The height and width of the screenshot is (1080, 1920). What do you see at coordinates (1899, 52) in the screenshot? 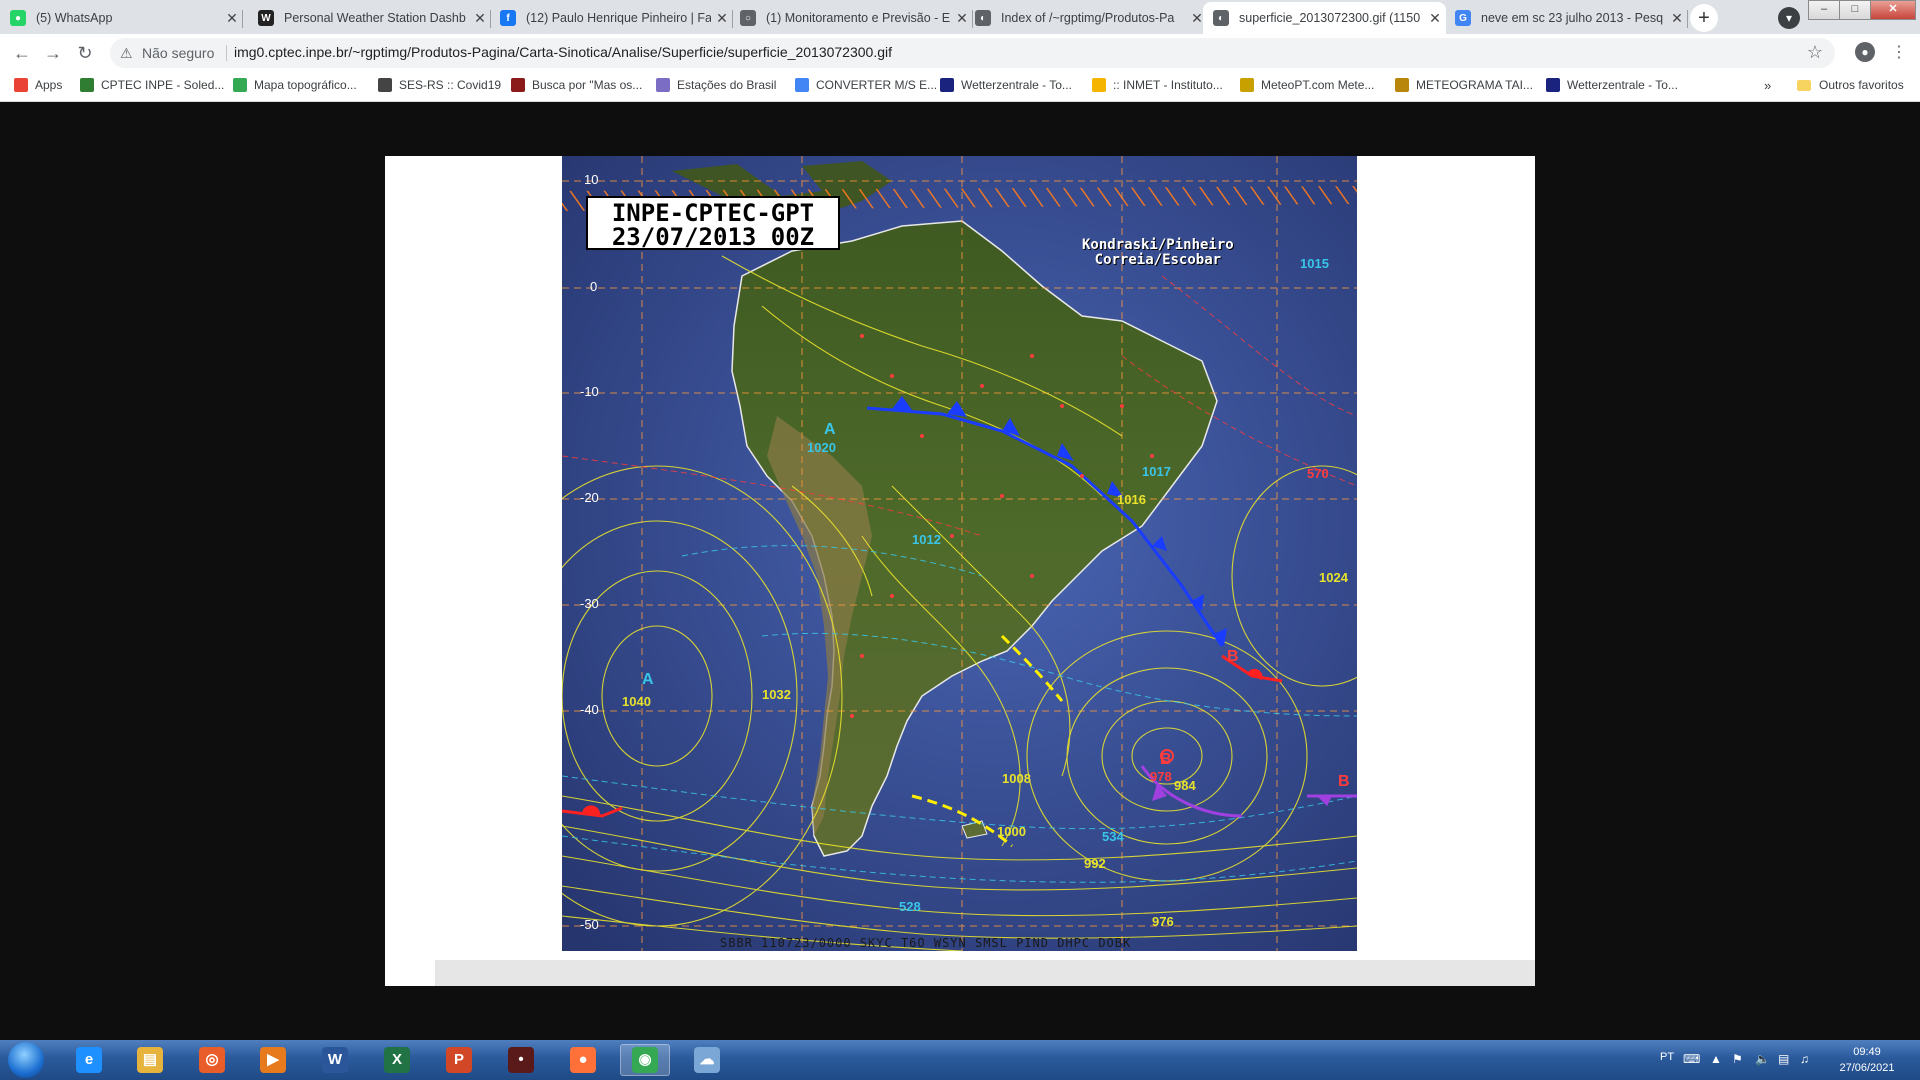
I see `menu-icon: ⋮` at bounding box center [1899, 52].